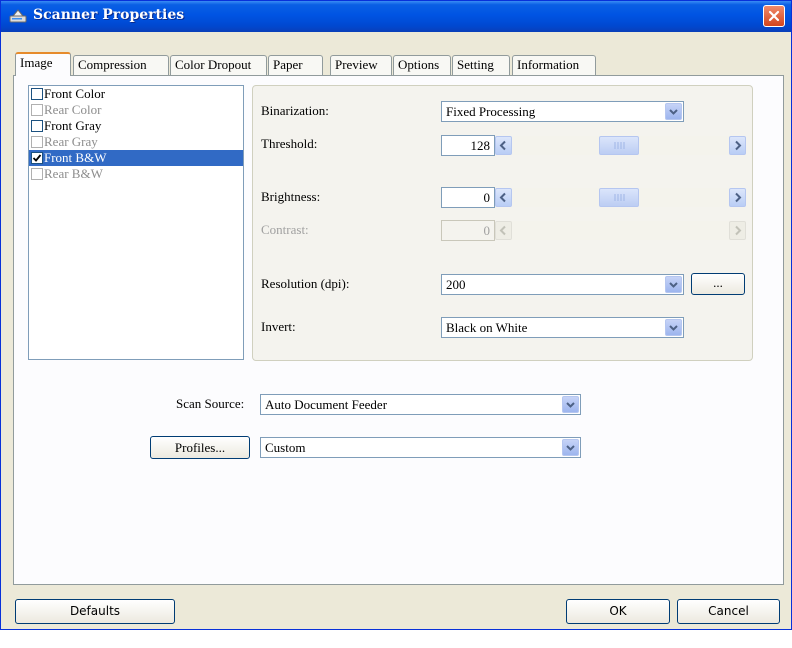  I want to click on tab-setting: Setting, so click(481, 65).